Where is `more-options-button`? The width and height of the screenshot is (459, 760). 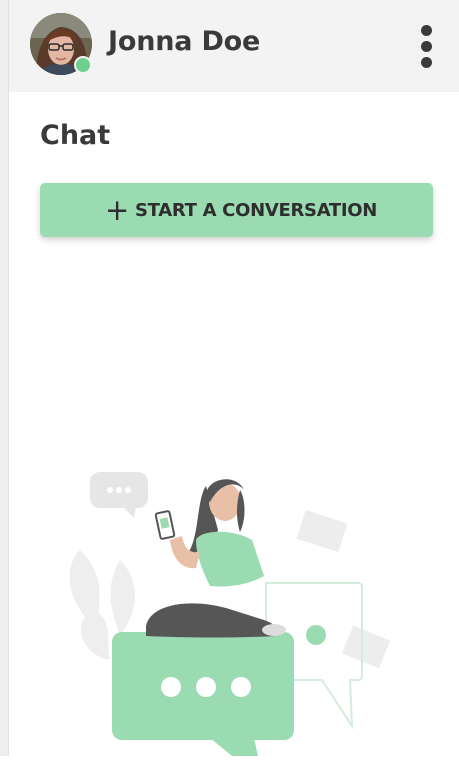
more-options-button is located at coordinates (427, 47).